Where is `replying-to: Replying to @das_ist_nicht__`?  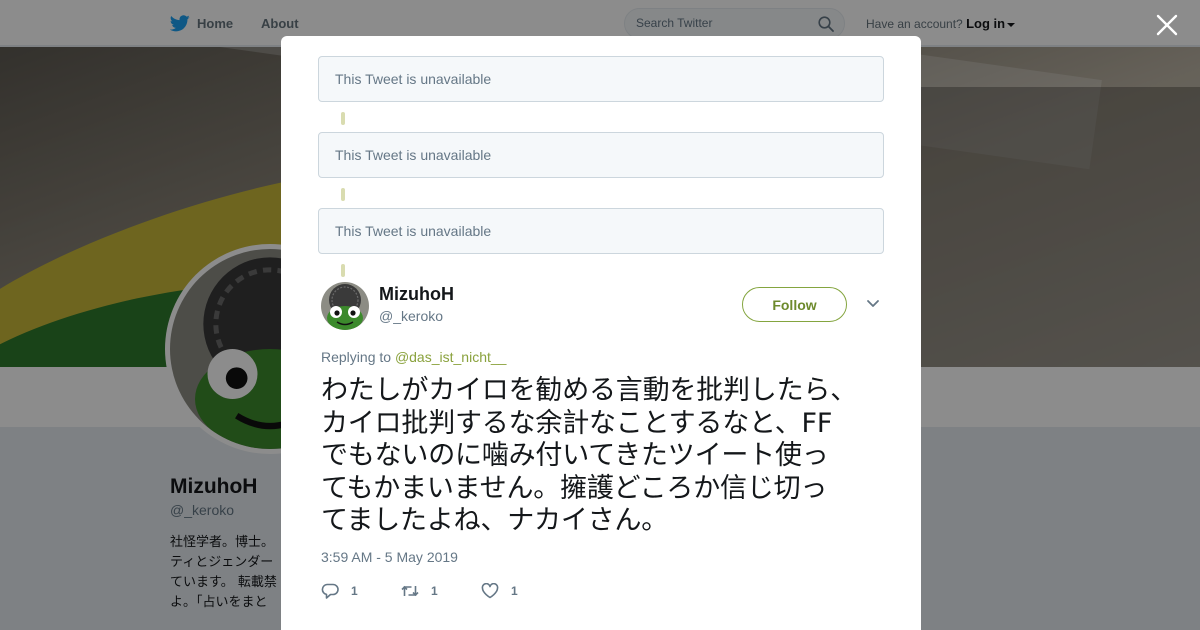
replying-to: Replying to @das_ist_nicht__ is located at coordinates (413, 357).